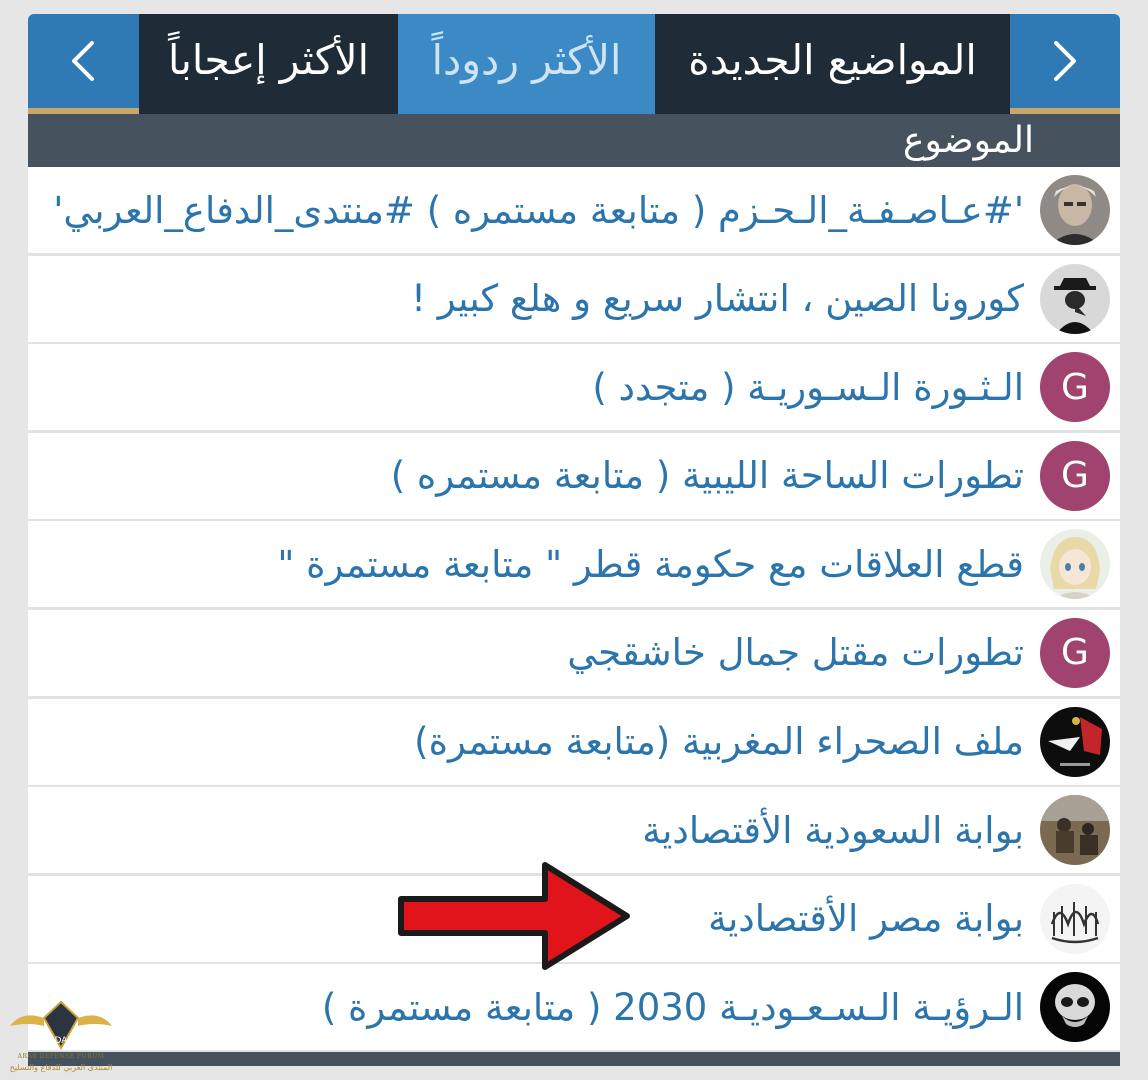 This screenshot has height=1080, width=1148. I want to click on topic-title-link: تطورات الساحة الليبية ( متابعة مستمره ), so click(707, 476).